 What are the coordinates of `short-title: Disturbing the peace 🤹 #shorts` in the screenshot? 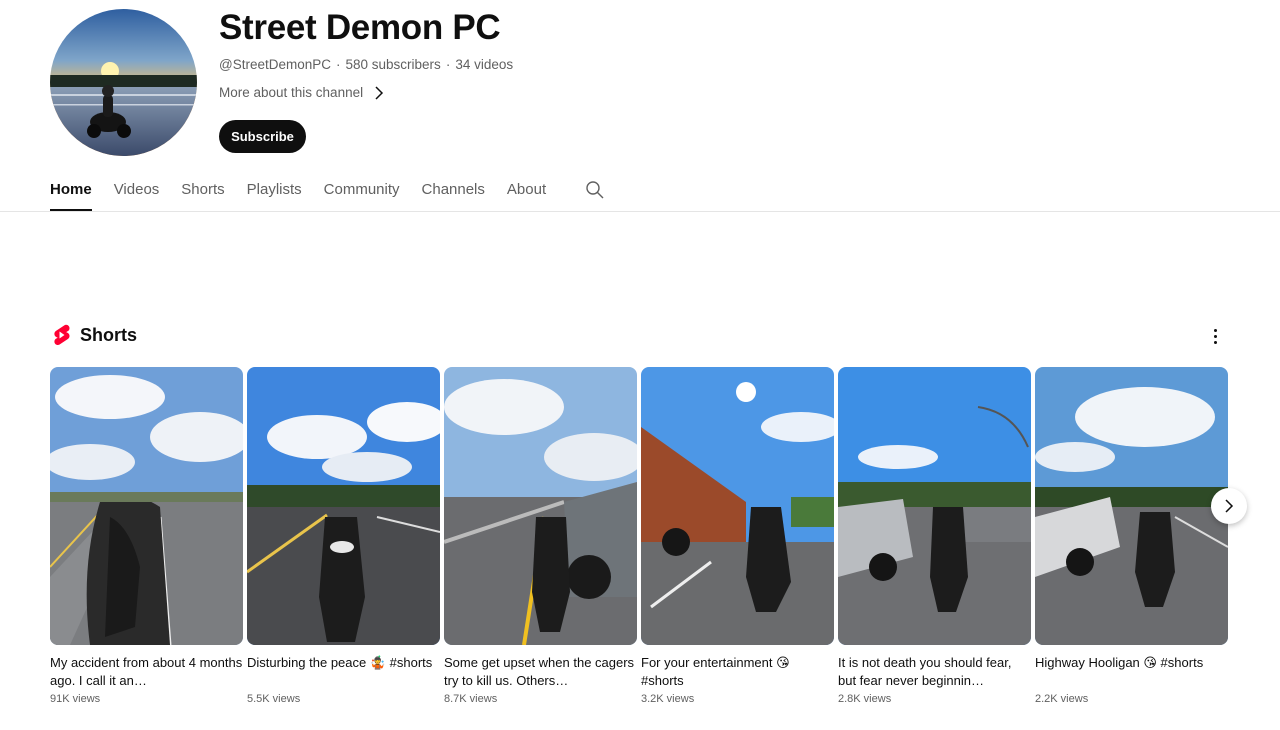 It's located at (343, 672).